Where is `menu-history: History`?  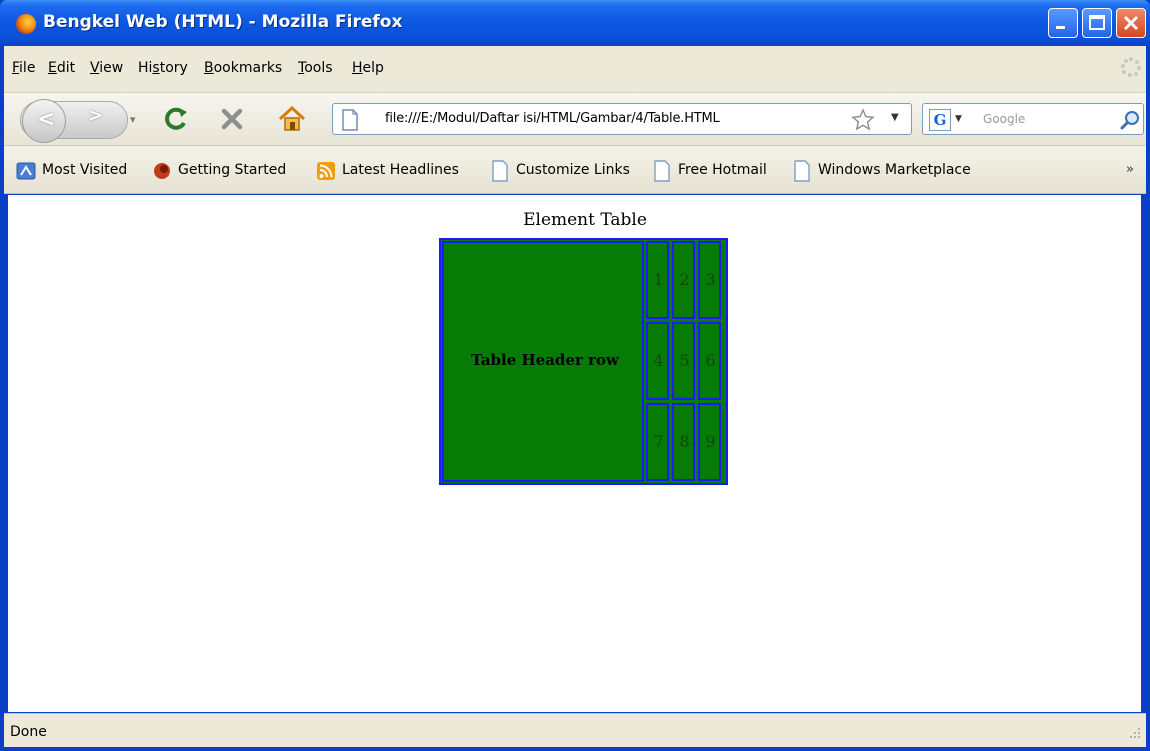 menu-history: History is located at coordinates (163, 68).